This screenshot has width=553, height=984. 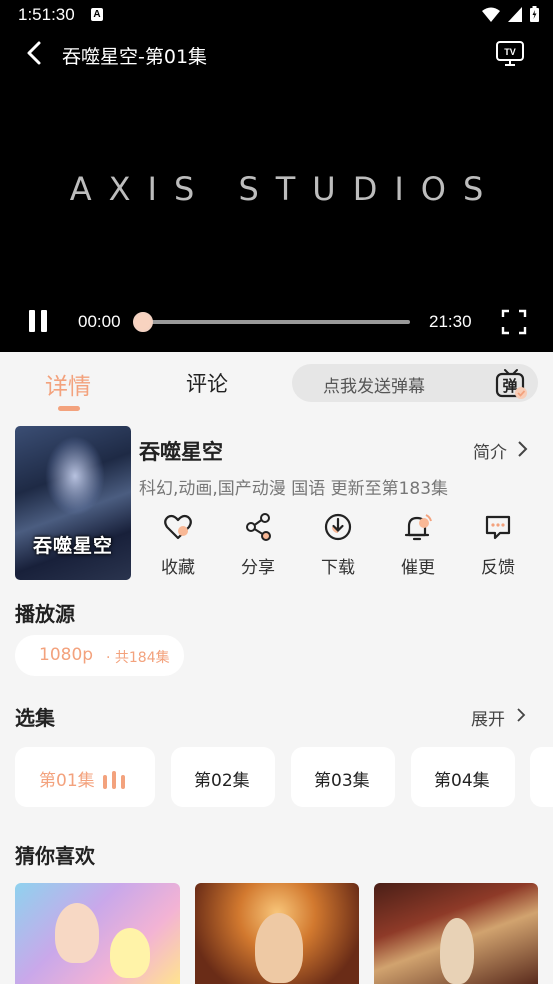 What do you see at coordinates (511, 383) in the screenshot?
I see `danmaku-toggle-icon: 弹` at bounding box center [511, 383].